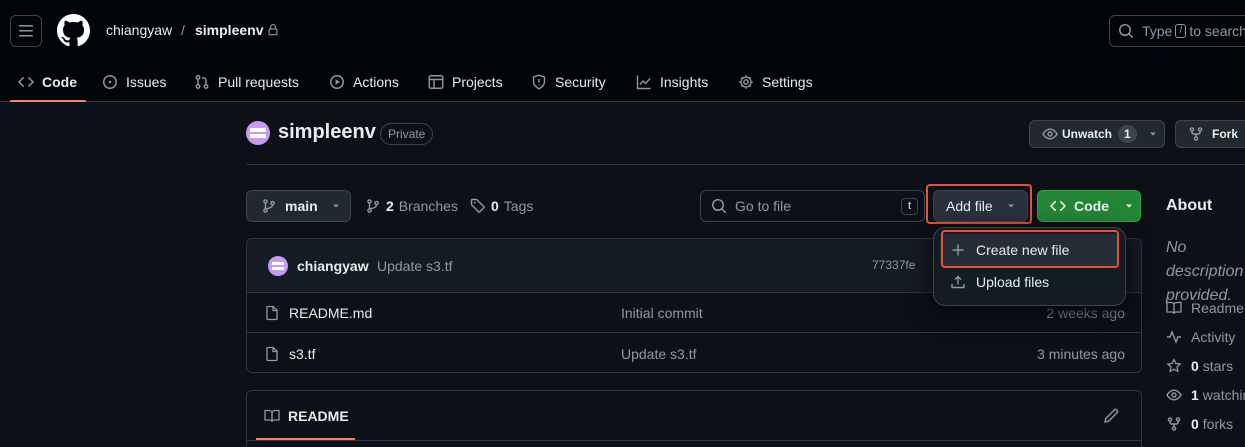  Describe the element at coordinates (428, 206) in the screenshot. I see `branches-label: Branches` at that location.